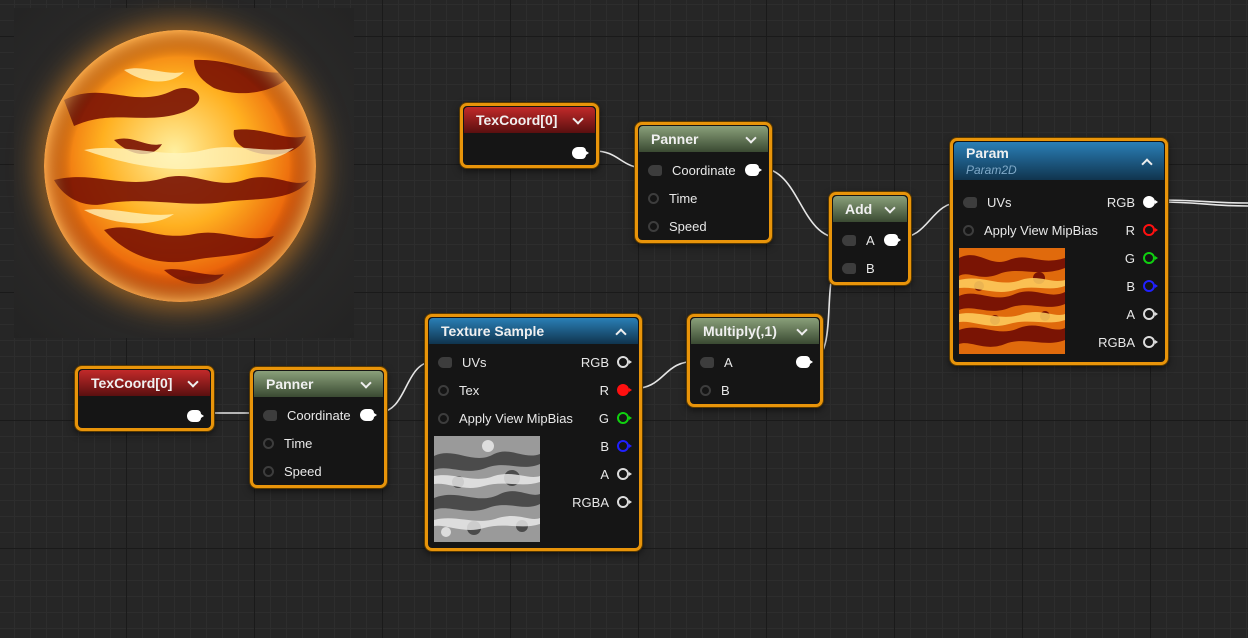 Image resolution: width=1248 pixels, height=638 pixels. What do you see at coordinates (516, 418) in the screenshot?
I see `pin-label: Apply View MipBias` at bounding box center [516, 418].